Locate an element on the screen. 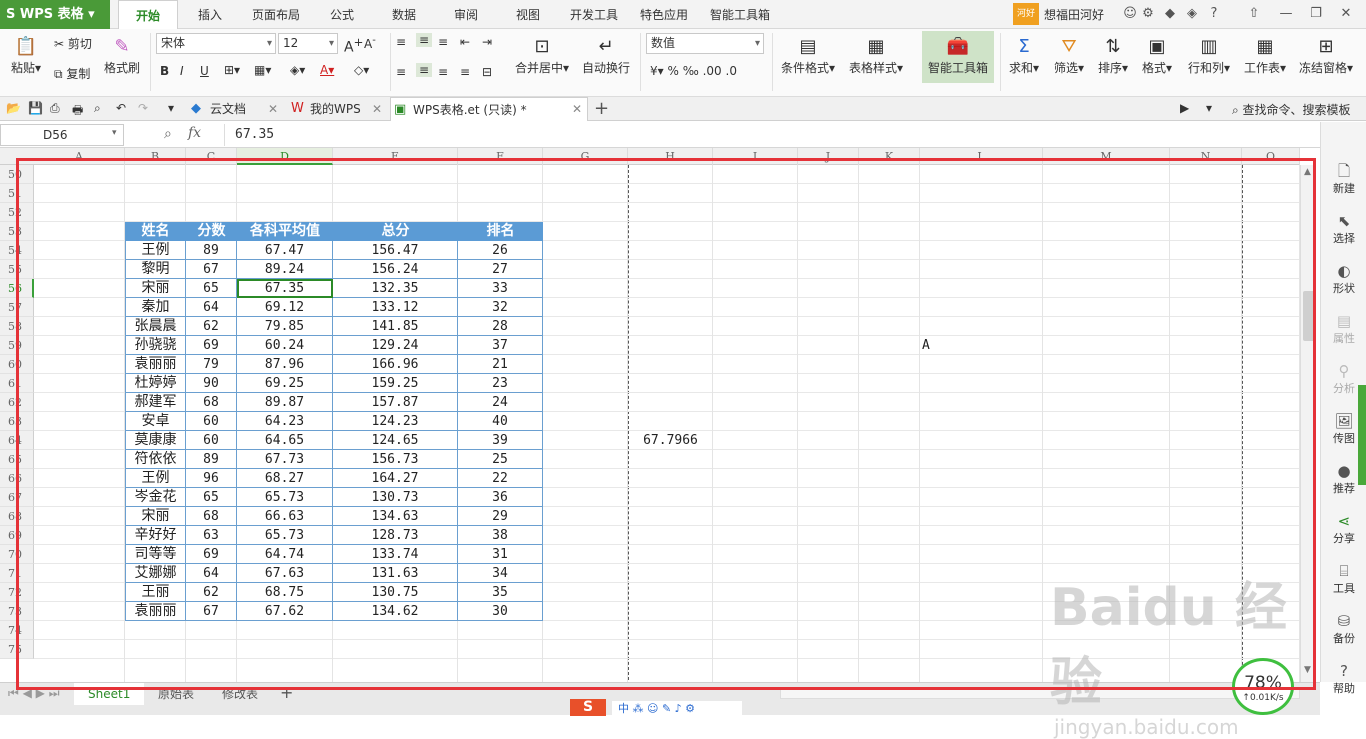  underline-icon: U is located at coordinates (204, 71).